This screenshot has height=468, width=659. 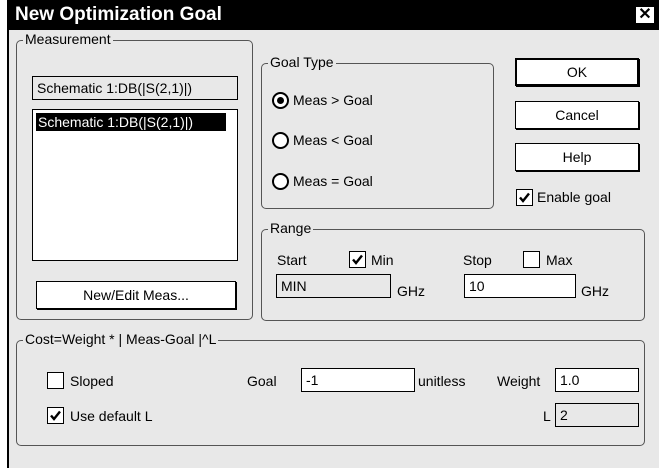 I want to click on enable-goal-label: Enable goal, so click(x=574, y=197).